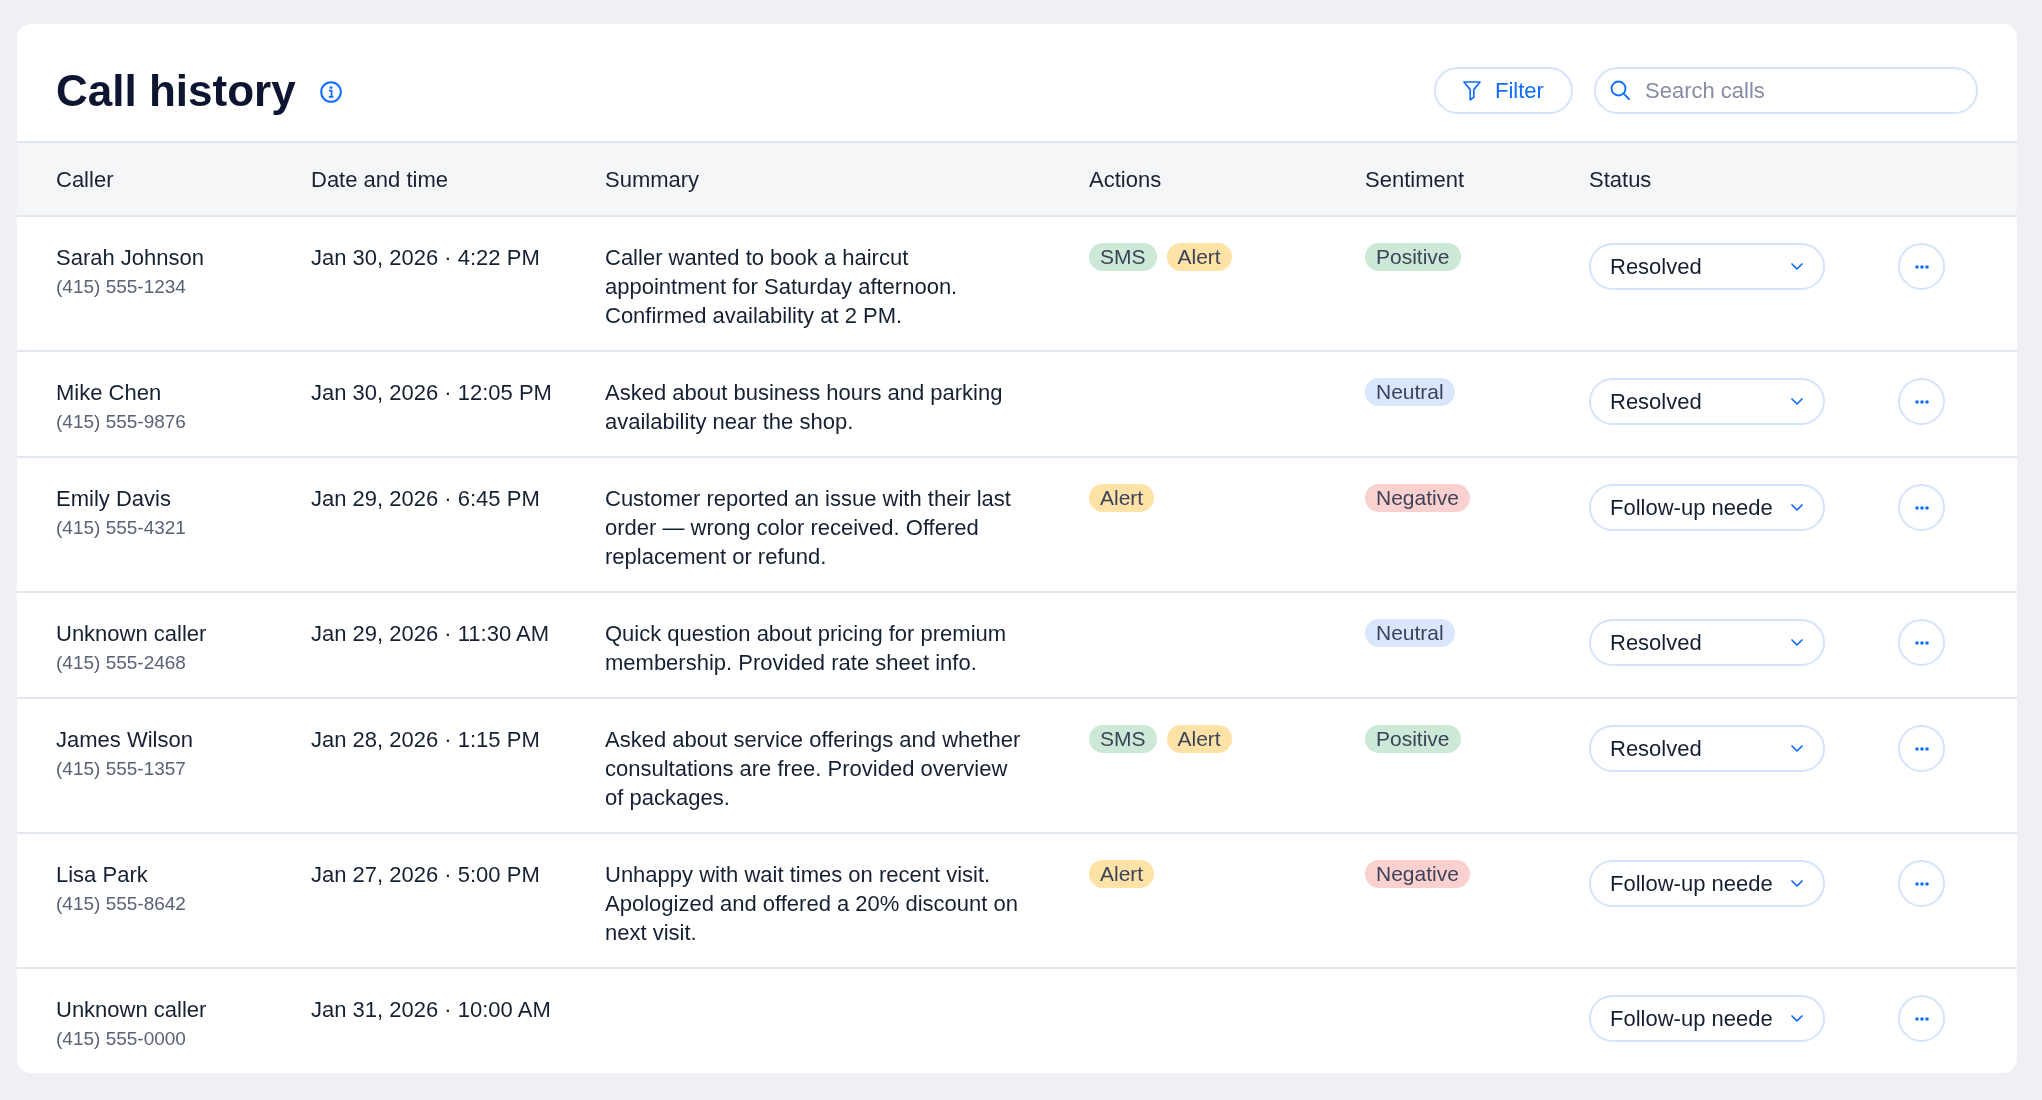  What do you see at coordinates (330, 91) in the screenshot?
I see `info-icon` at bounding box center [330, 91].